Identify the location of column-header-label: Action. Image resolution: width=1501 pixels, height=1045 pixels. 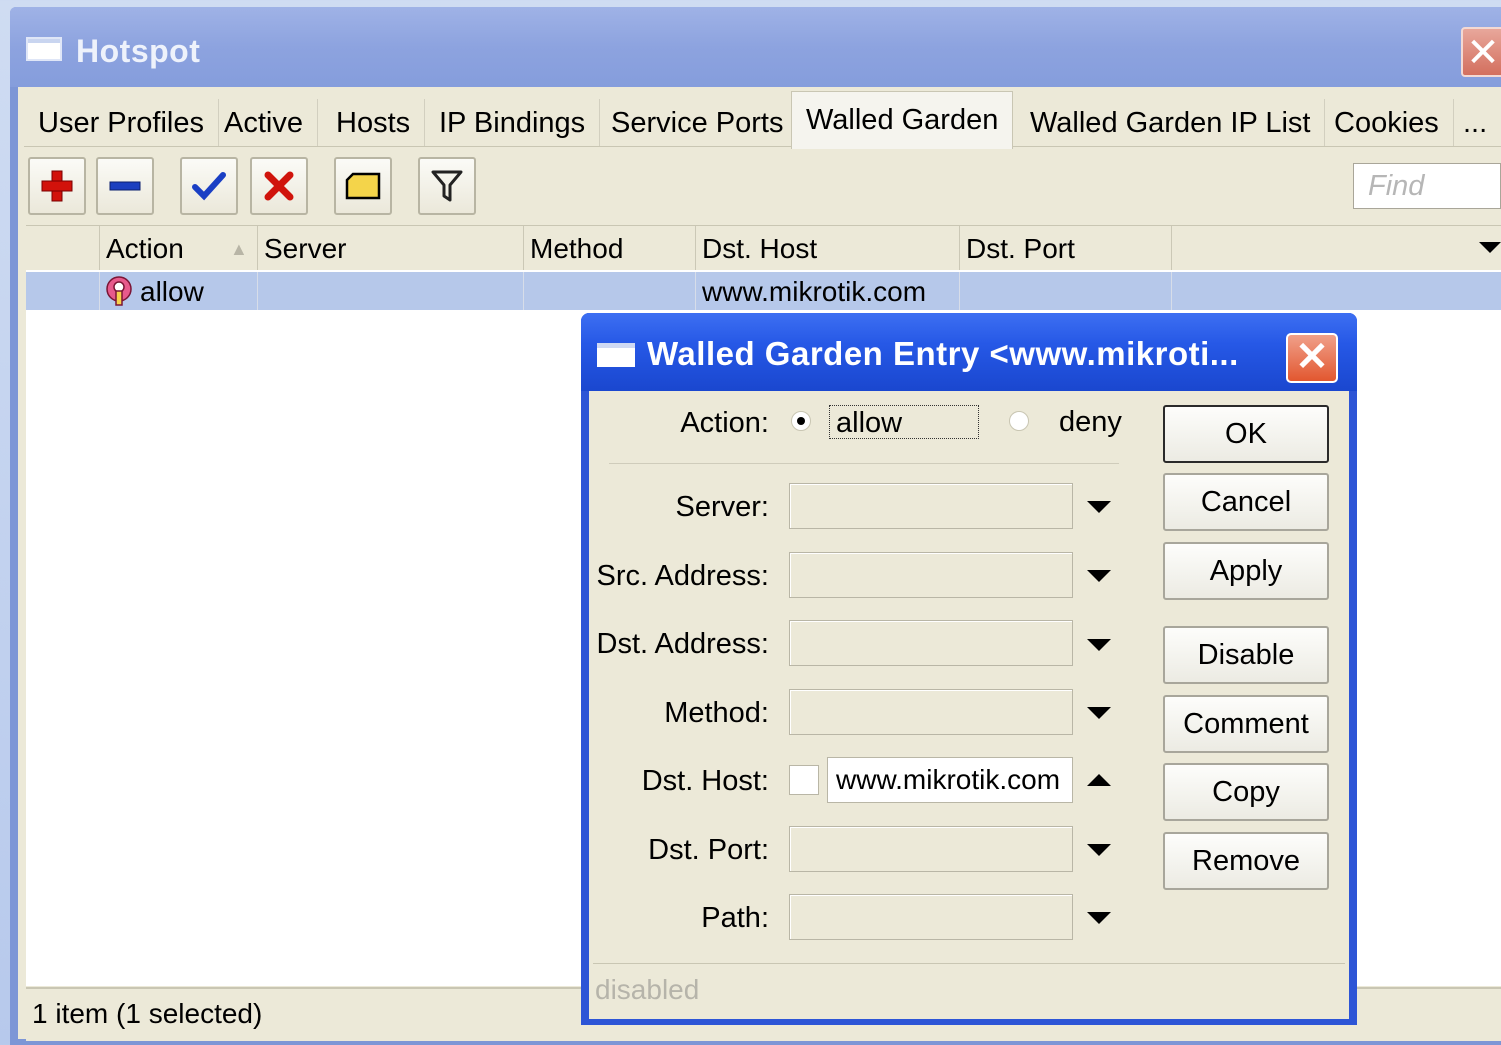
(145, 248).